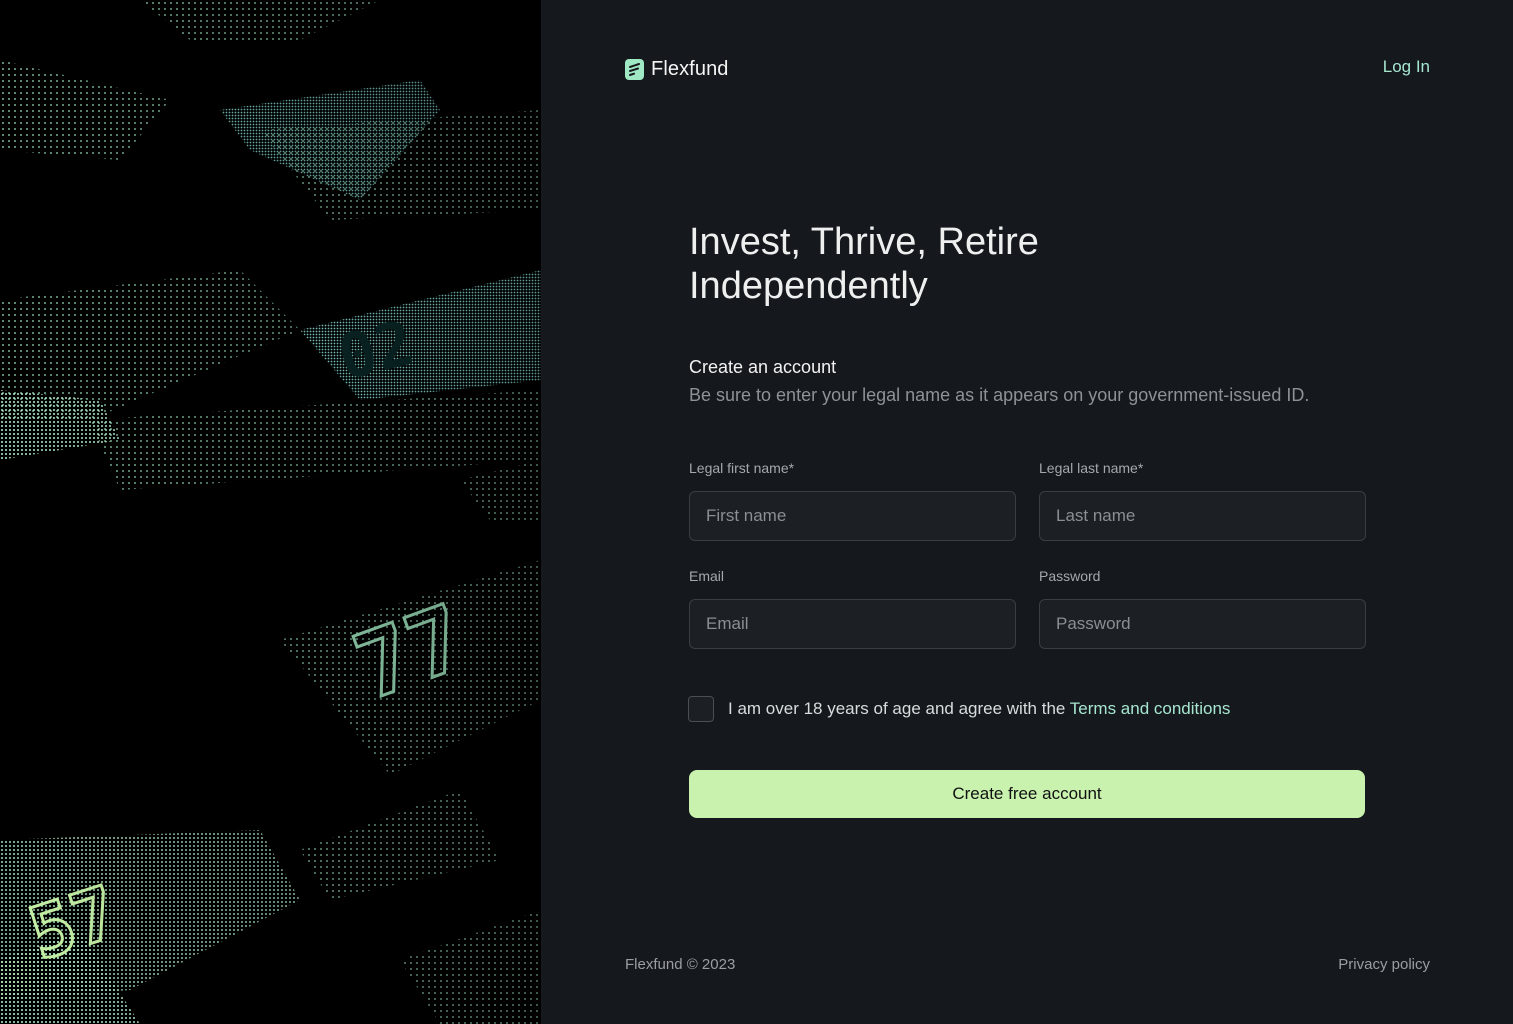 This screenshot has height=1024, width=1513. I want to click on email-input, so click(852, 624).